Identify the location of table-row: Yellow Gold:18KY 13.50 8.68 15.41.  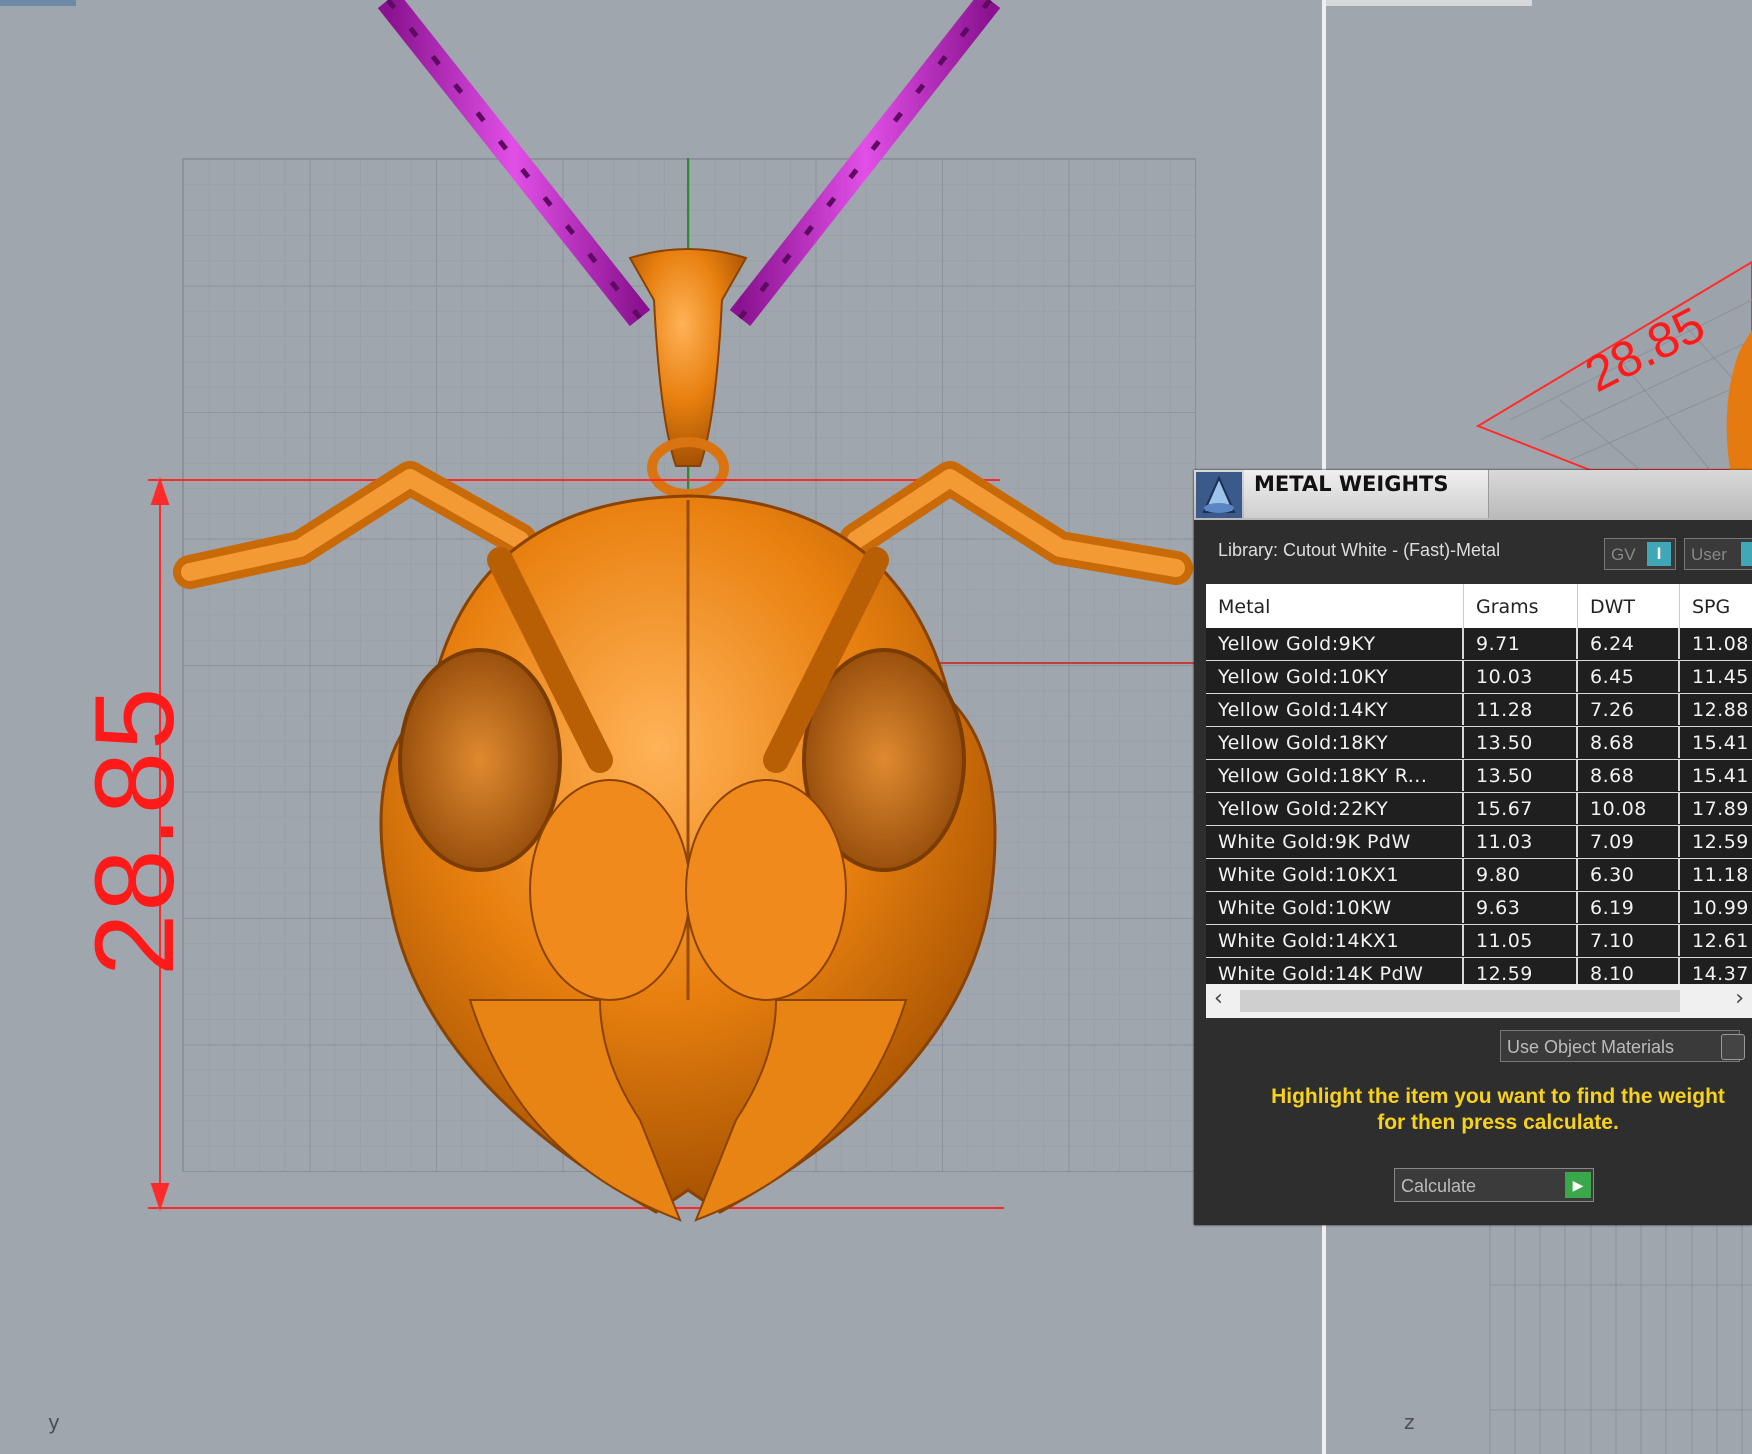
(1479, 743).